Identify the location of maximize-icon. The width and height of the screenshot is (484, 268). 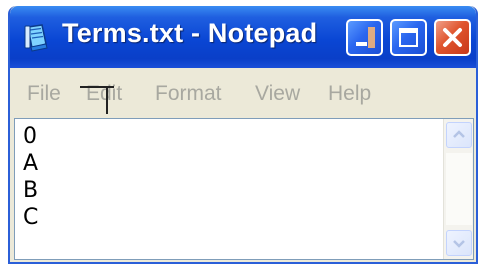
(408, 37).